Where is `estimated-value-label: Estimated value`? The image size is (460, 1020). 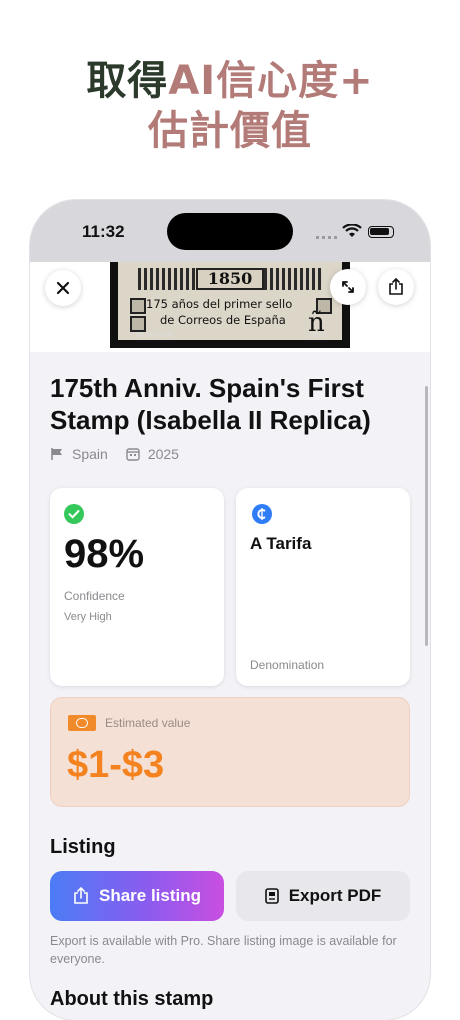 estimated-value-label: Estimated value is located at coordinates (148, 723).